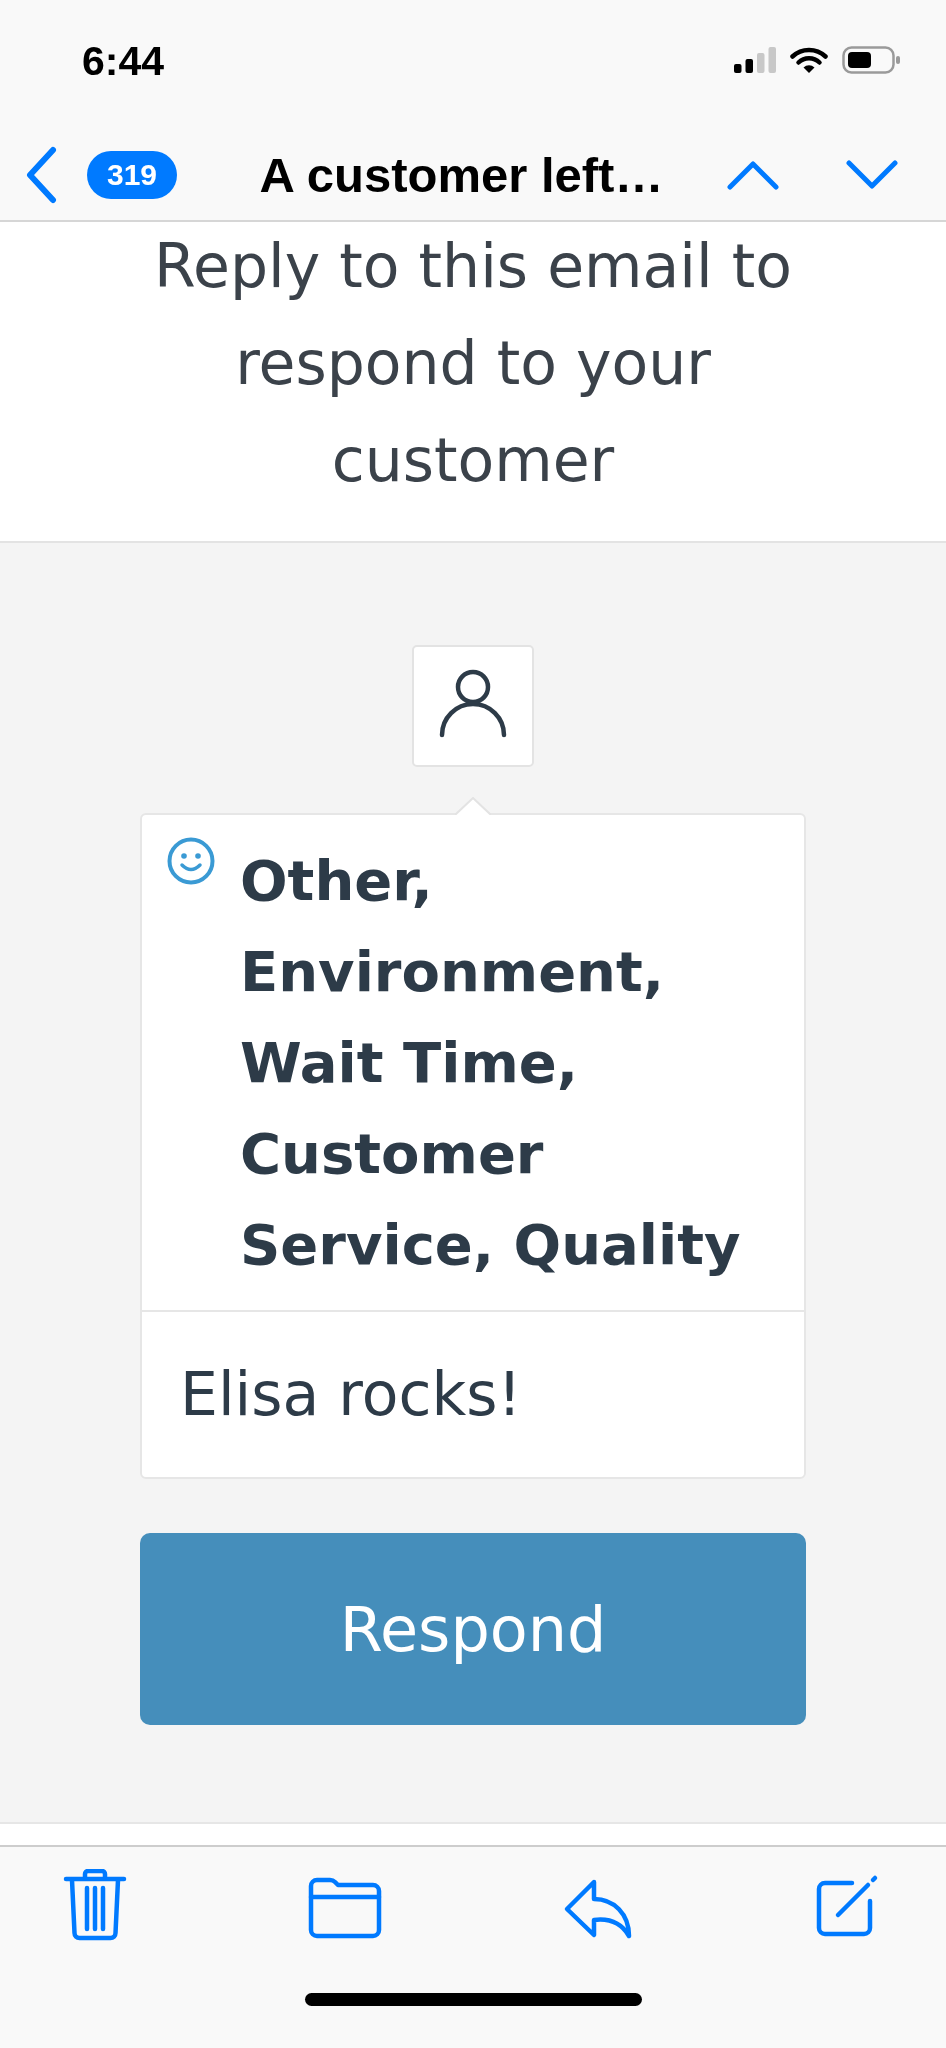  Describe the element at coordinates (41, 175) in the screenshot. I see `back-icon` at that location.